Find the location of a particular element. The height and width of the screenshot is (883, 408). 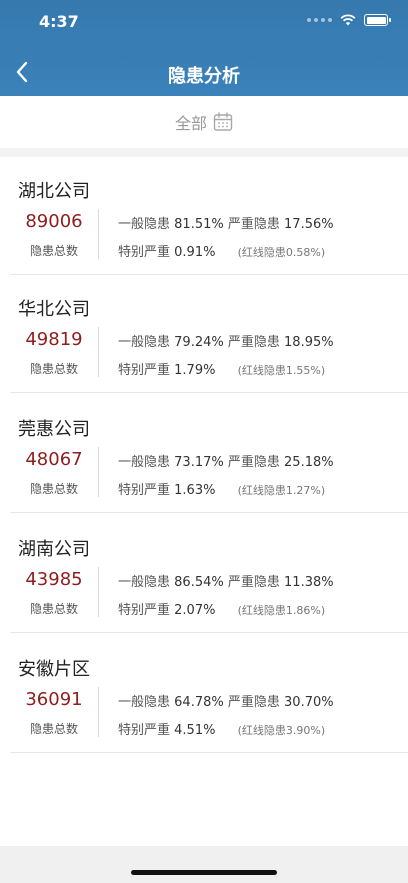

calendar-icon is located at coordinates (223, 121).